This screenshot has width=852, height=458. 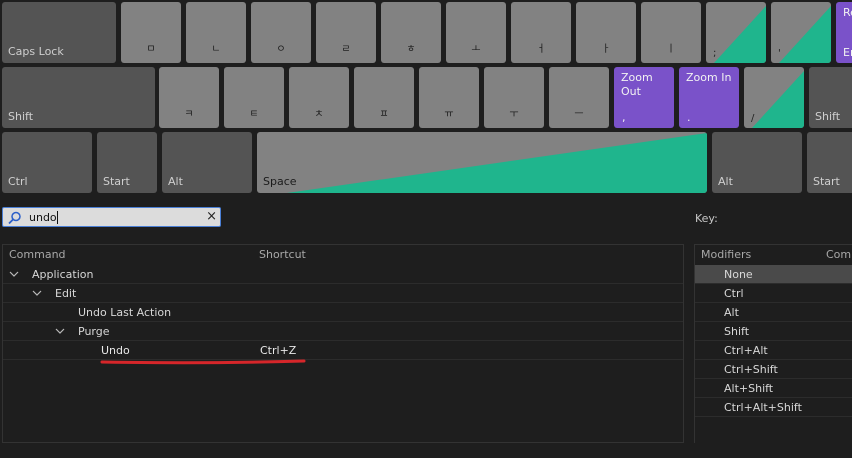 I want to click on tree-row-application: Application, so click(x=343, y=274).